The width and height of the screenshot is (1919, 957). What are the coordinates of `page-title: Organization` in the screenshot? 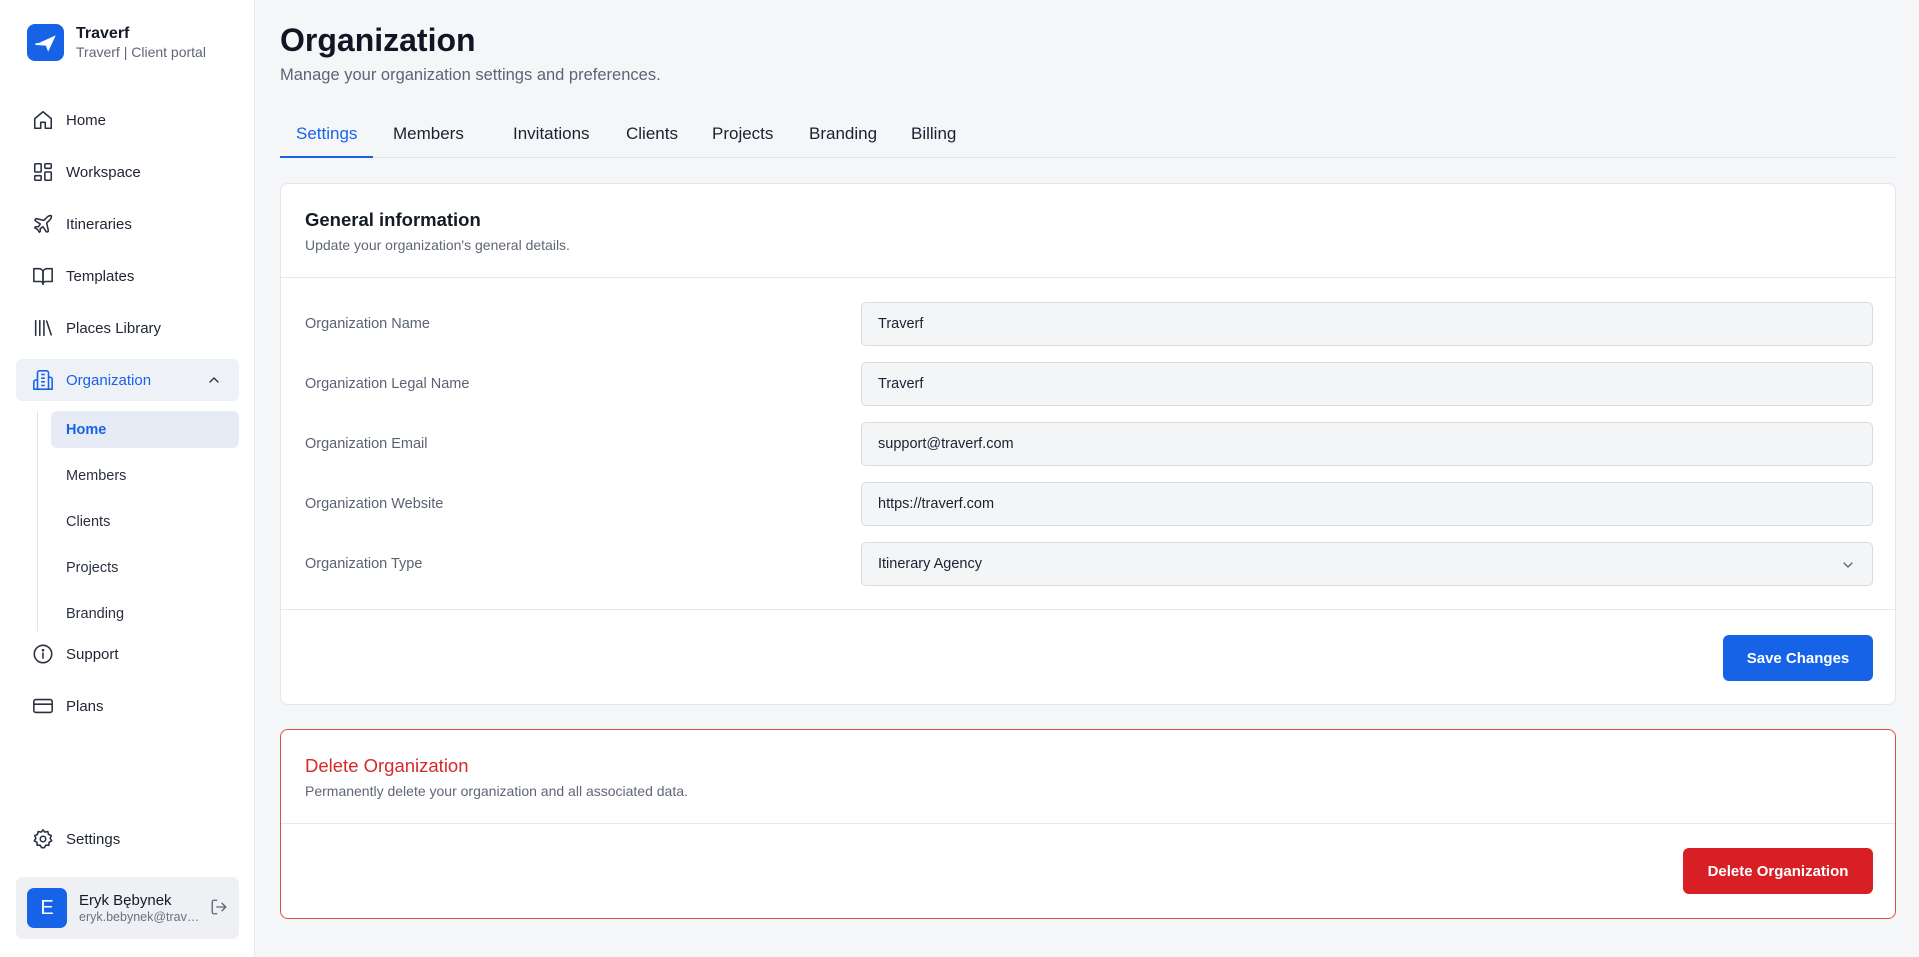 It's located at (378, 40).